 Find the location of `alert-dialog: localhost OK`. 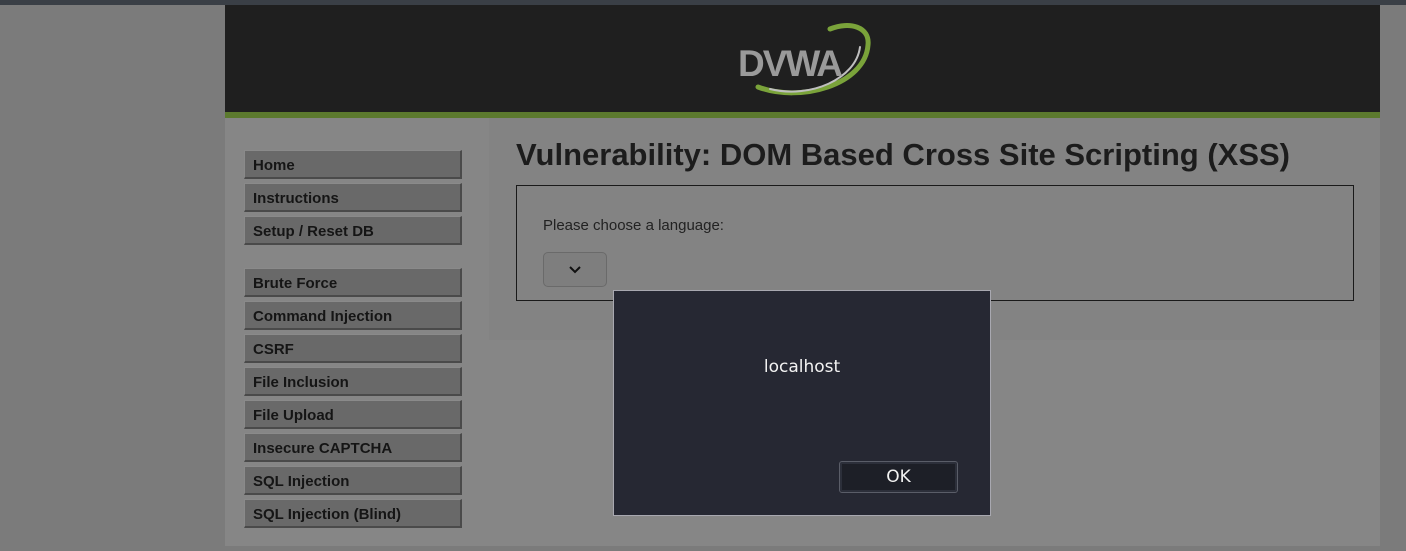

alert-dialog: localhost OK is located at coordinates (802, 403).